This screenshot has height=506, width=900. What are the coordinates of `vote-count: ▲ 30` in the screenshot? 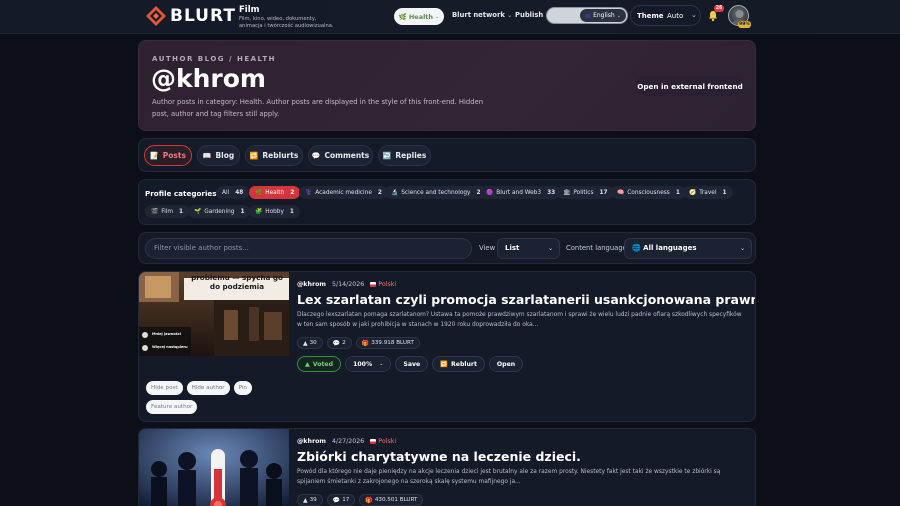 It's located at (310, 343).